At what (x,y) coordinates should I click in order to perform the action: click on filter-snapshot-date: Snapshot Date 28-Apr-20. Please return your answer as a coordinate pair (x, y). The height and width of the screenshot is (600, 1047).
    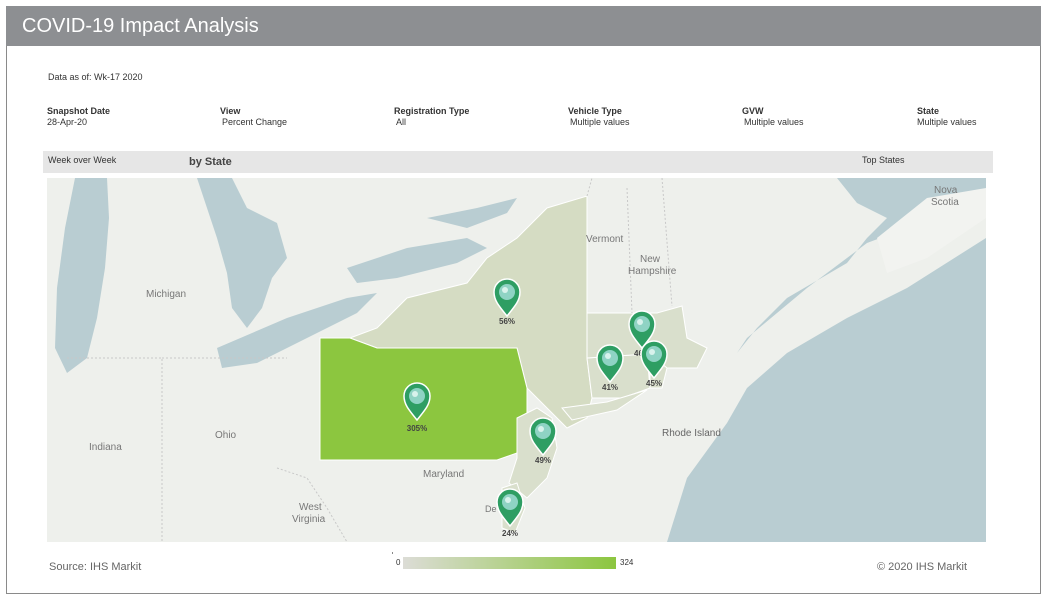
    Looking at the image, I should click on (78, 117).